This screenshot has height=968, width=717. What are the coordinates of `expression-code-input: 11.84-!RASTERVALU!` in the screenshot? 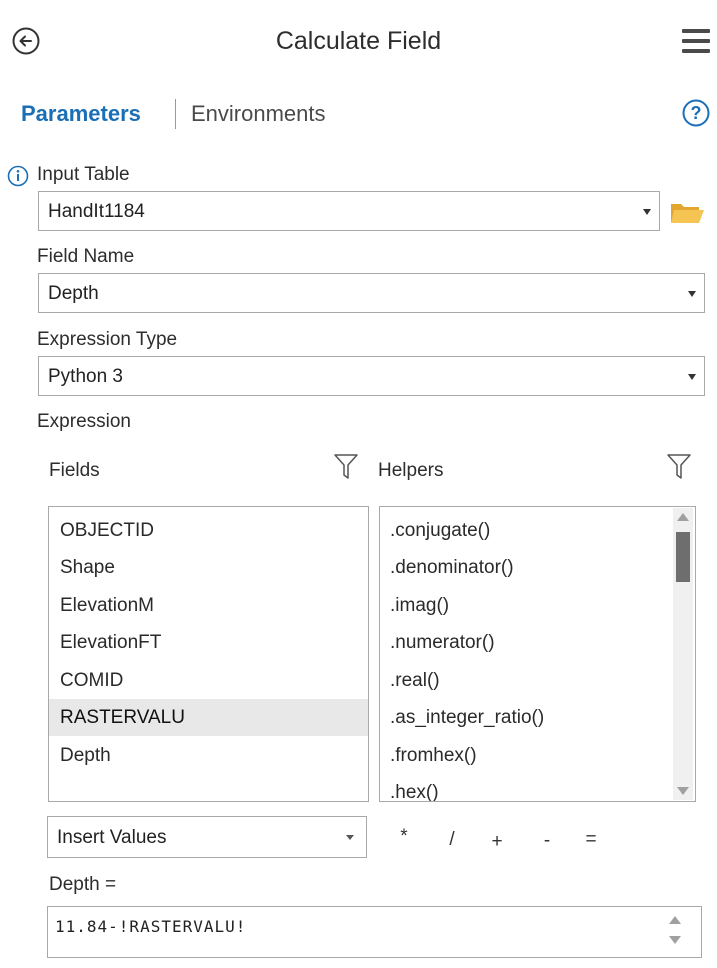 It's located at (374, 932).